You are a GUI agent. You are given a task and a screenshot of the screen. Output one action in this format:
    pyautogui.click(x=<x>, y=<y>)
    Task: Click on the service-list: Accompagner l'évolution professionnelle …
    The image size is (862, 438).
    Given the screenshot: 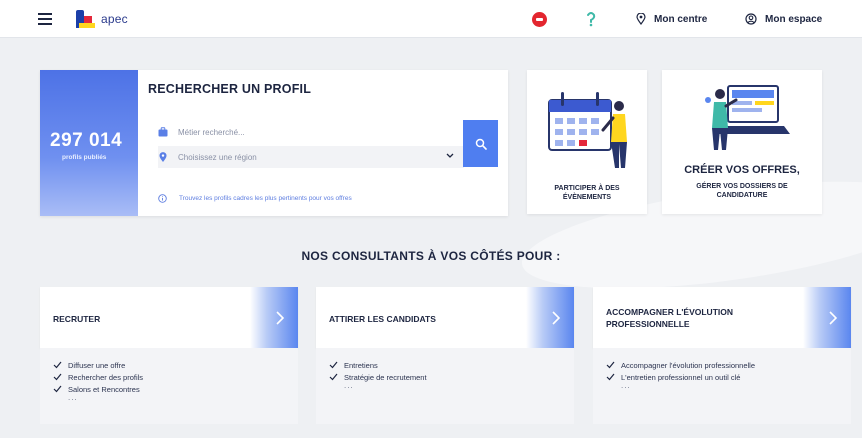 What is the action you would take?
    pyautogui.click(x=680, y=371)
    